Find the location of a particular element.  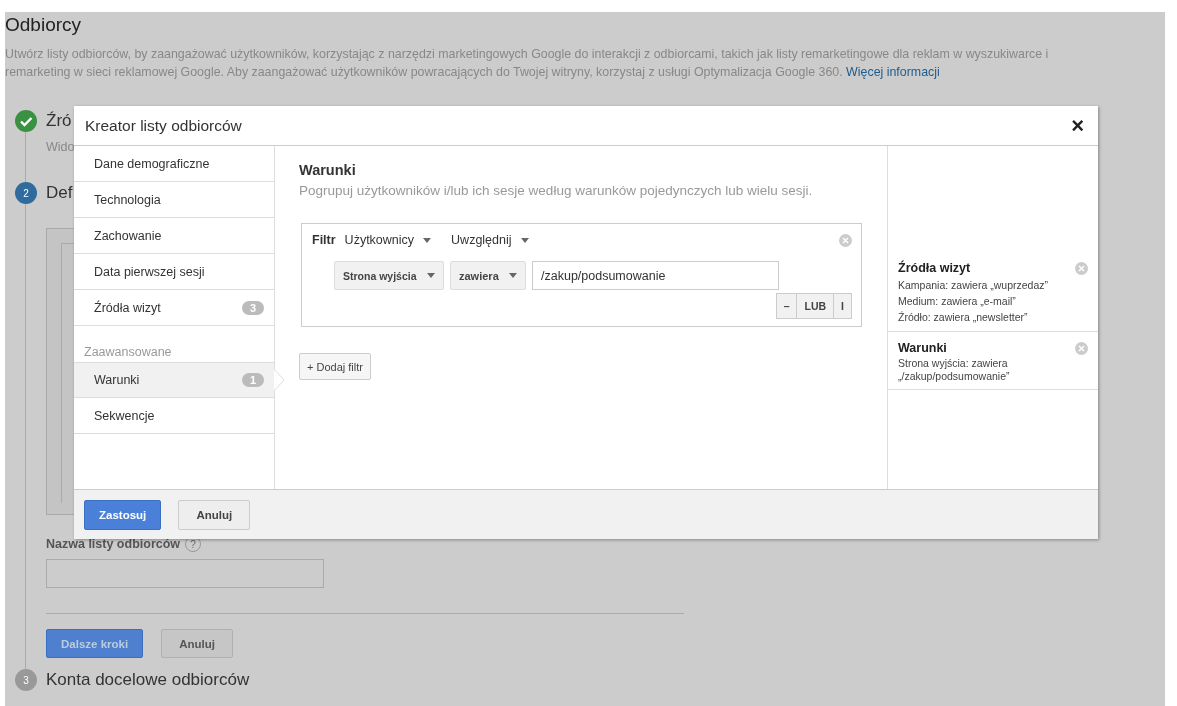

field-label: Nazwa listy odbiorców is located at coordinates (113, 544).